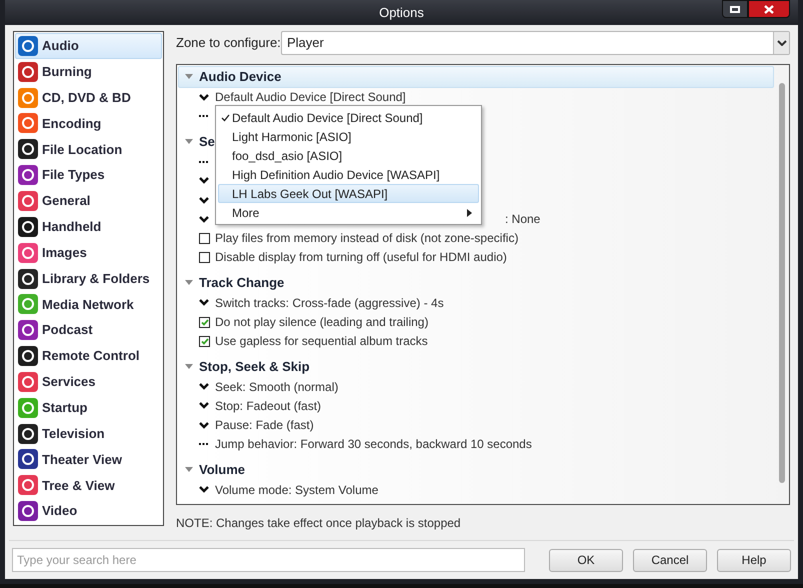 The width and height of the screenshot is (803, 588). I want to click on zone-dropdown: Player, so click(535, 43).